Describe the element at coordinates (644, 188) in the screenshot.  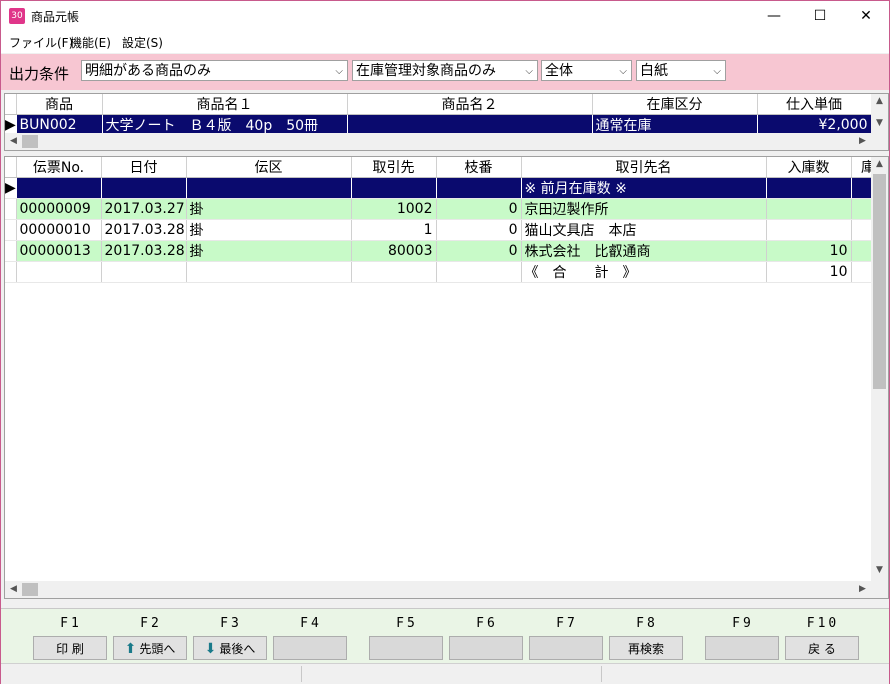
I see `partner-name: ※ 前月在庫数 ※` at that location.